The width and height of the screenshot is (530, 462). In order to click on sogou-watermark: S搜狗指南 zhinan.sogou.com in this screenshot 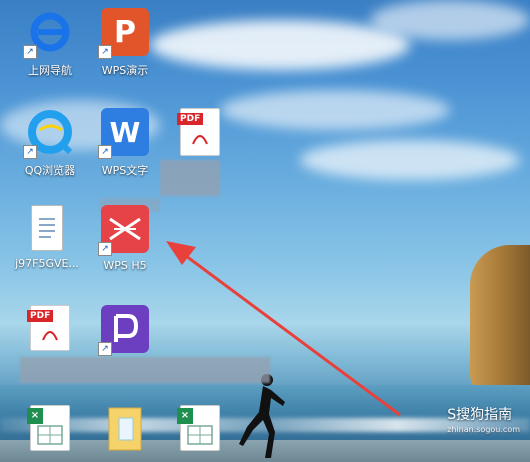, I will do `click(483, 419)`.